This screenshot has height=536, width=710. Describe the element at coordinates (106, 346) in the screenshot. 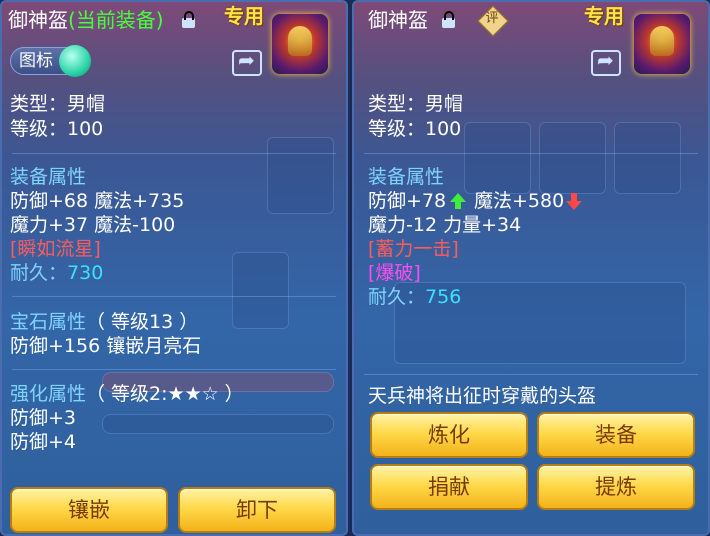

I see `gem-attribute-line: 防御+156 镶嵌月亮石` at that location.